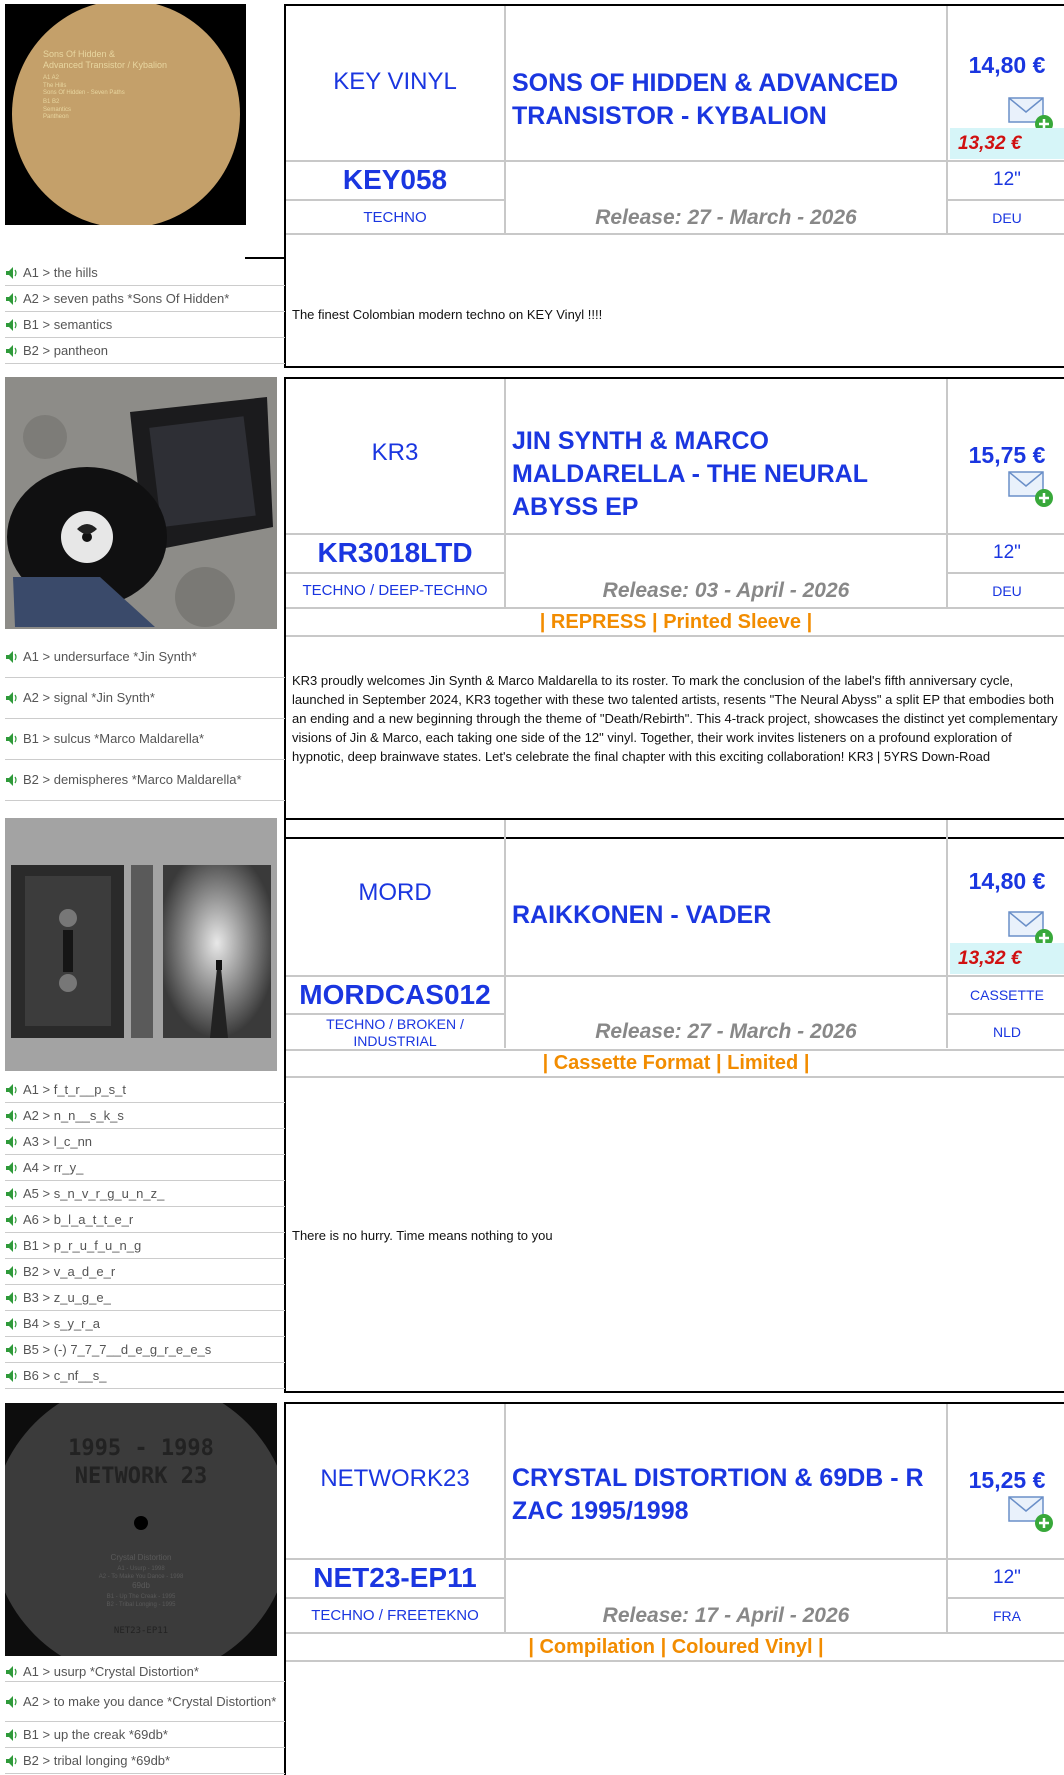  Describe the element at coordinates (54, 86) in the screenshot. I see `cover-text: The Hills` at that location.